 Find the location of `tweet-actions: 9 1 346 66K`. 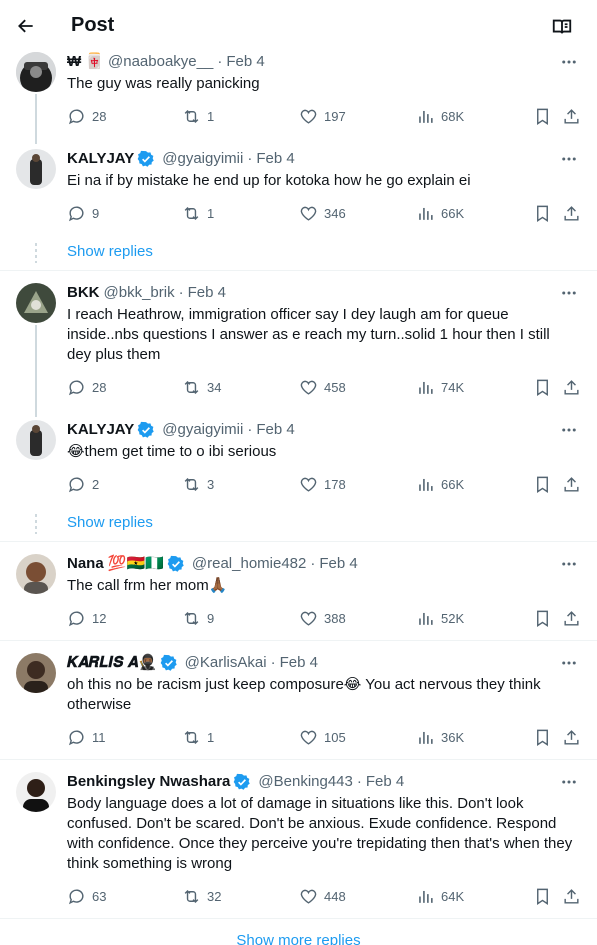

tweet-actions: 9 1 346 66K is located at coordinates (325, 213).